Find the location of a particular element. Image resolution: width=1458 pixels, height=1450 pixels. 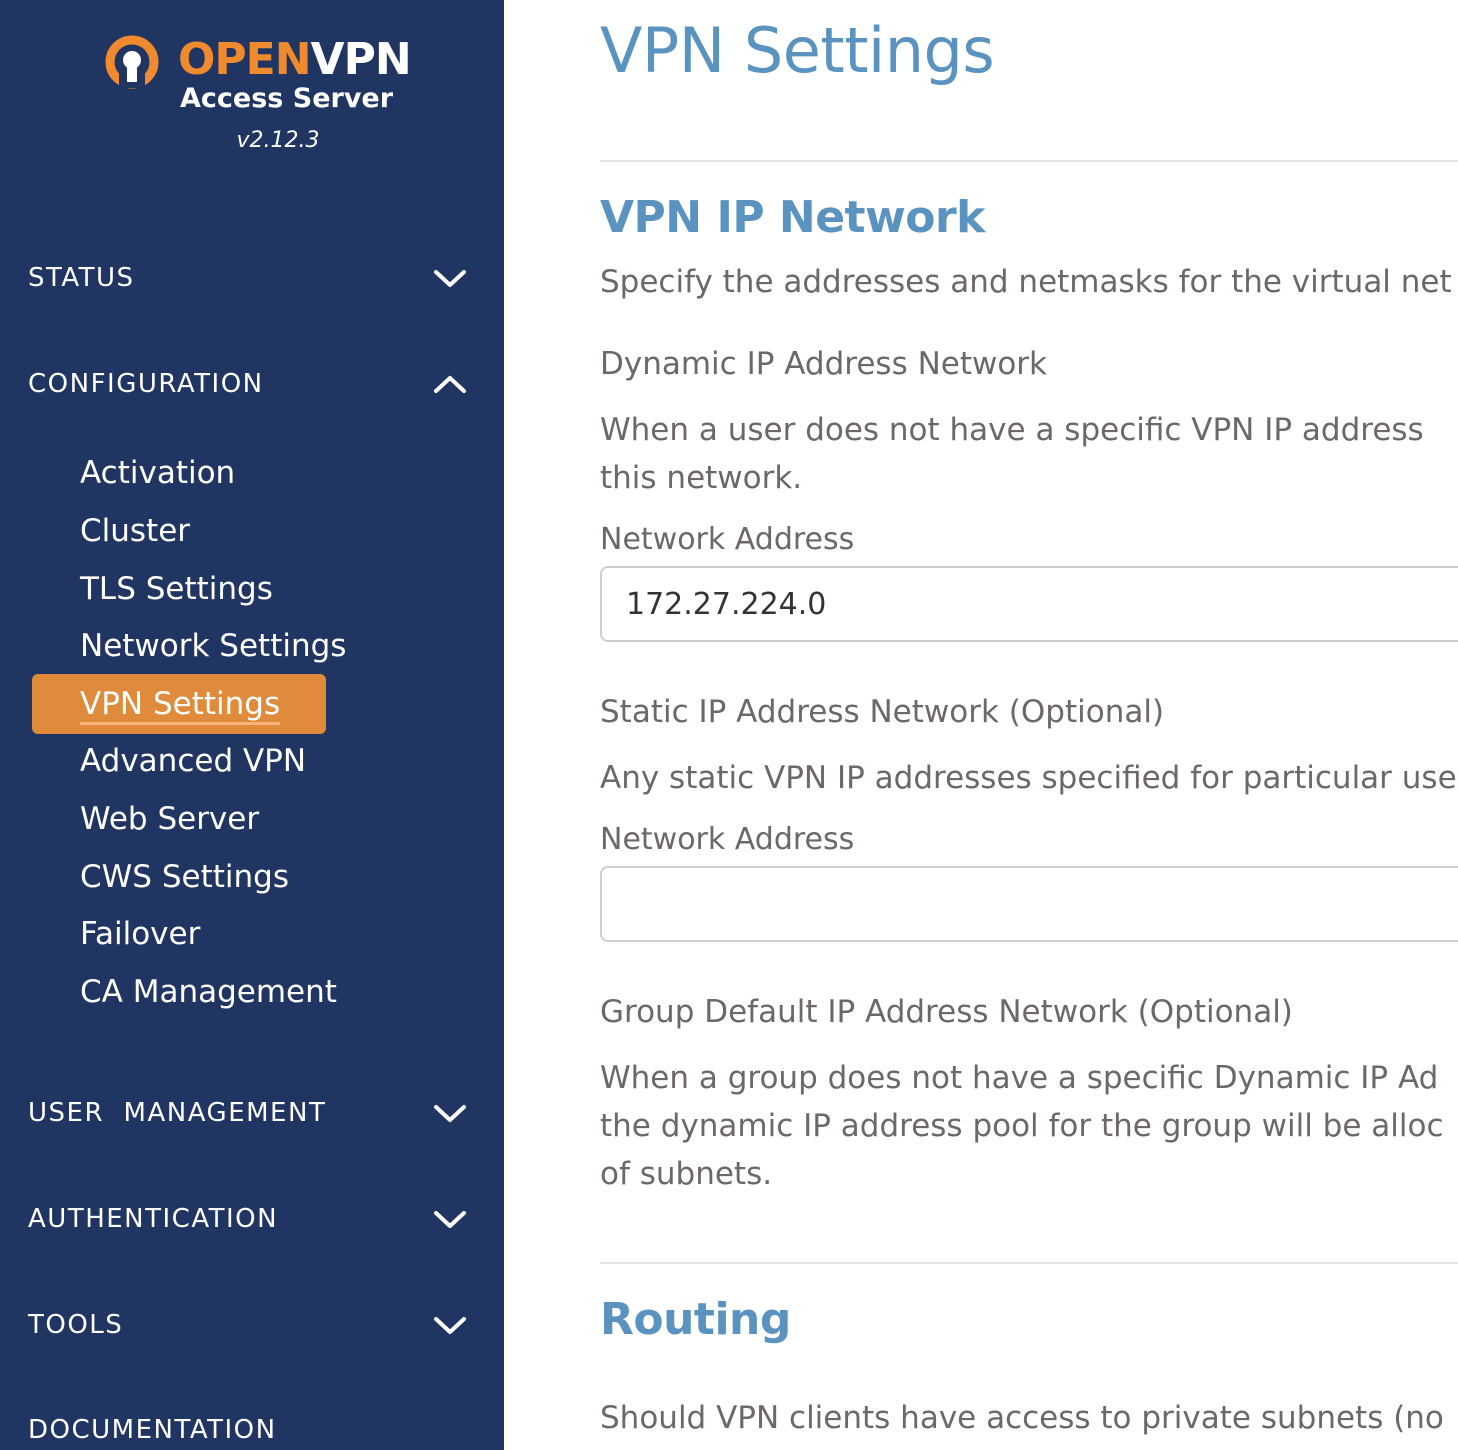

sidebar-item-ca-management: CA Management is located at coordinates (208, 992).